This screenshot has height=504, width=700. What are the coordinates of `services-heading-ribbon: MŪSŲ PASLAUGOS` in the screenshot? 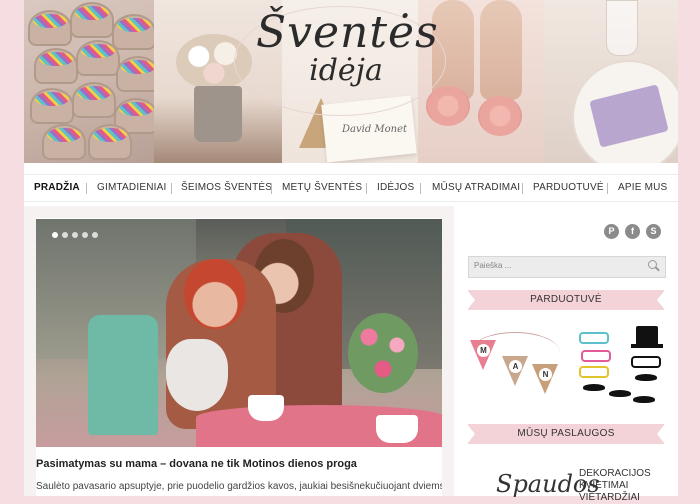 It's located at (566, 434).